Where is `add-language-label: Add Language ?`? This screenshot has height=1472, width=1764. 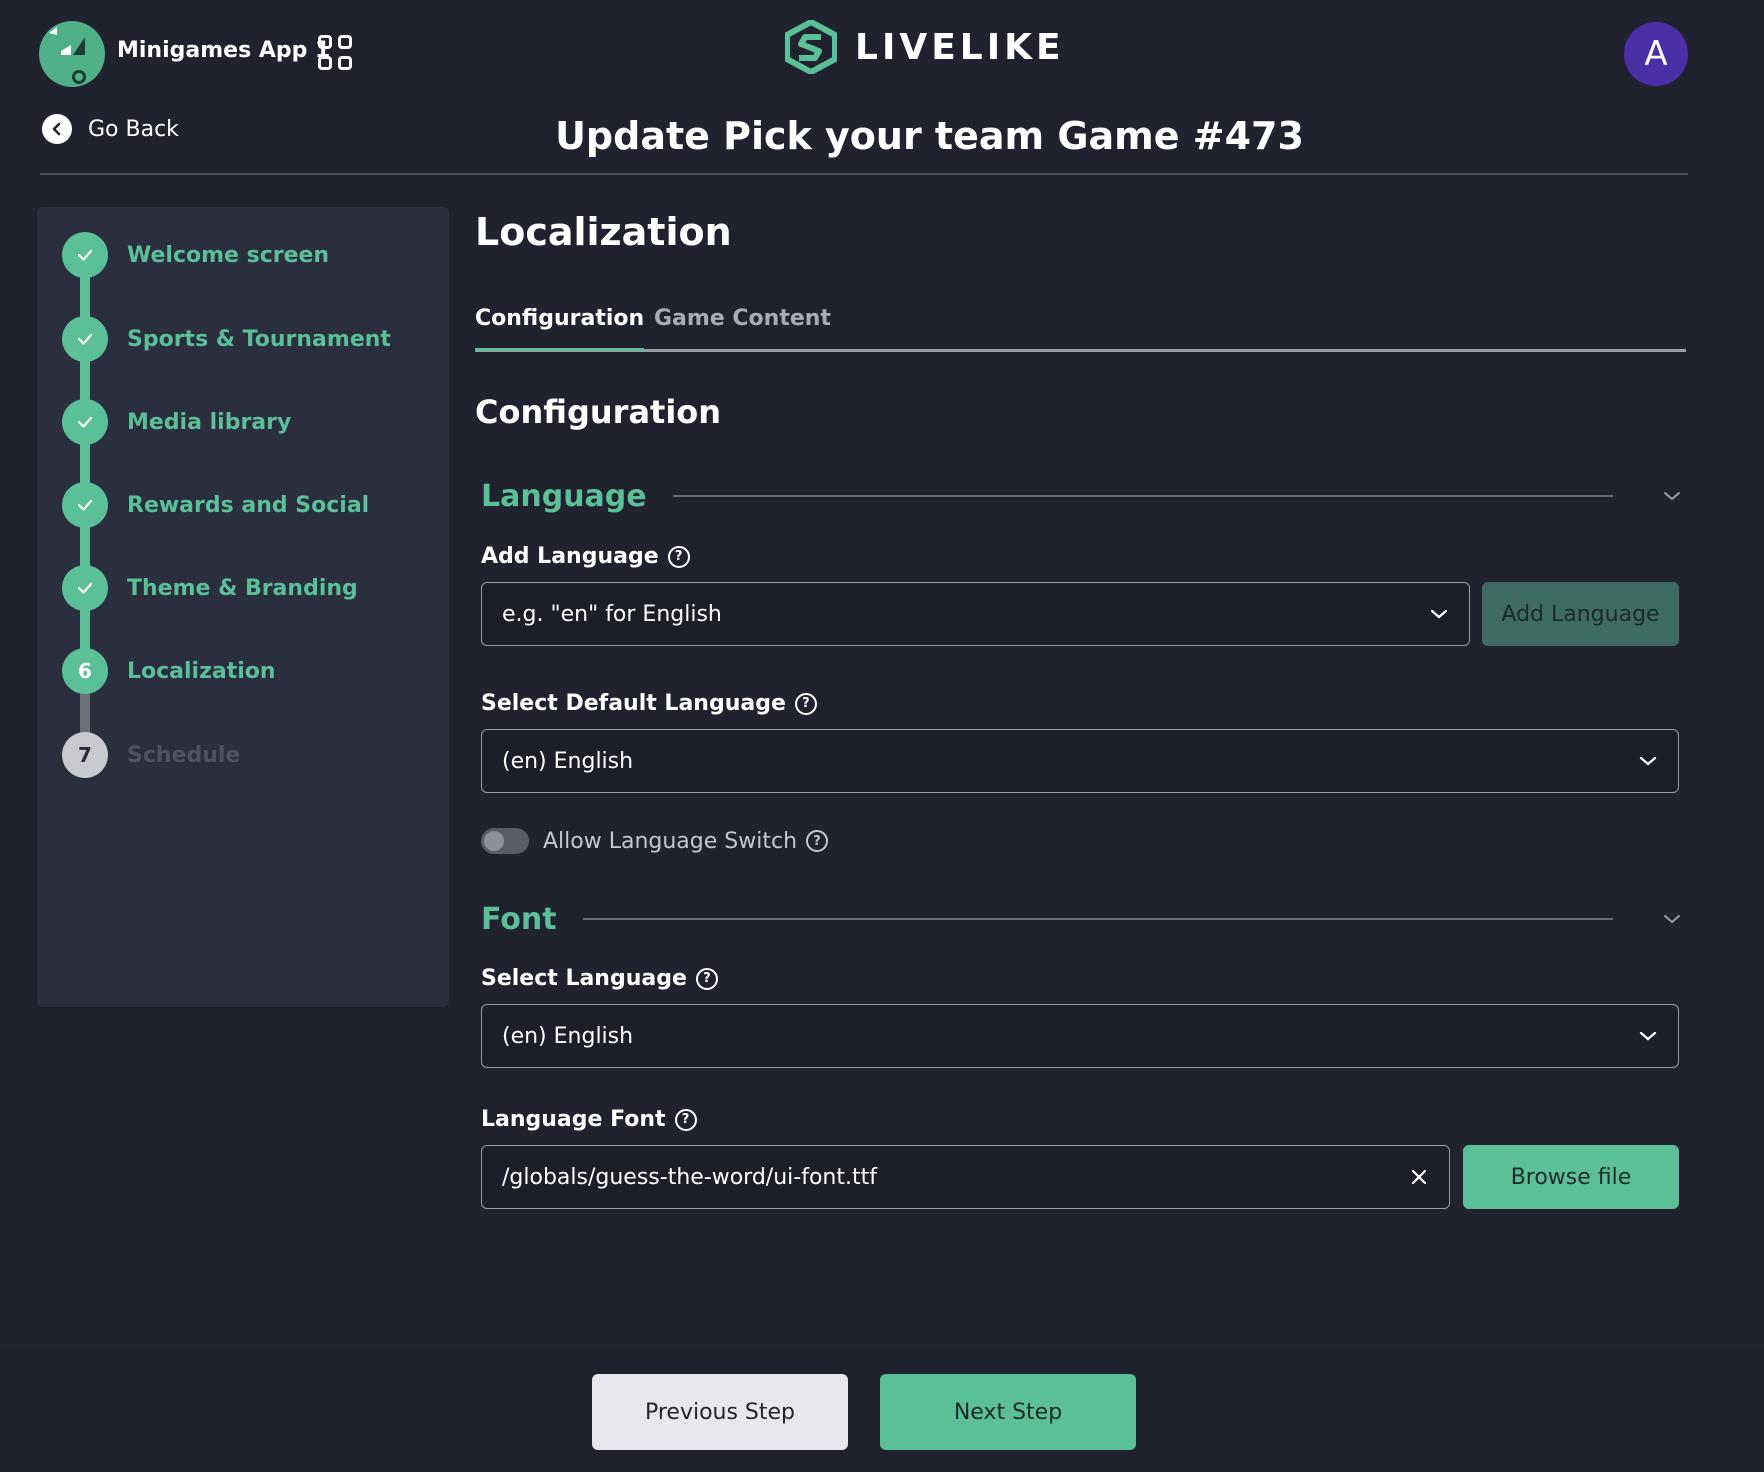
add-language-label: Add Language ? is located at coordinates (585, 556).